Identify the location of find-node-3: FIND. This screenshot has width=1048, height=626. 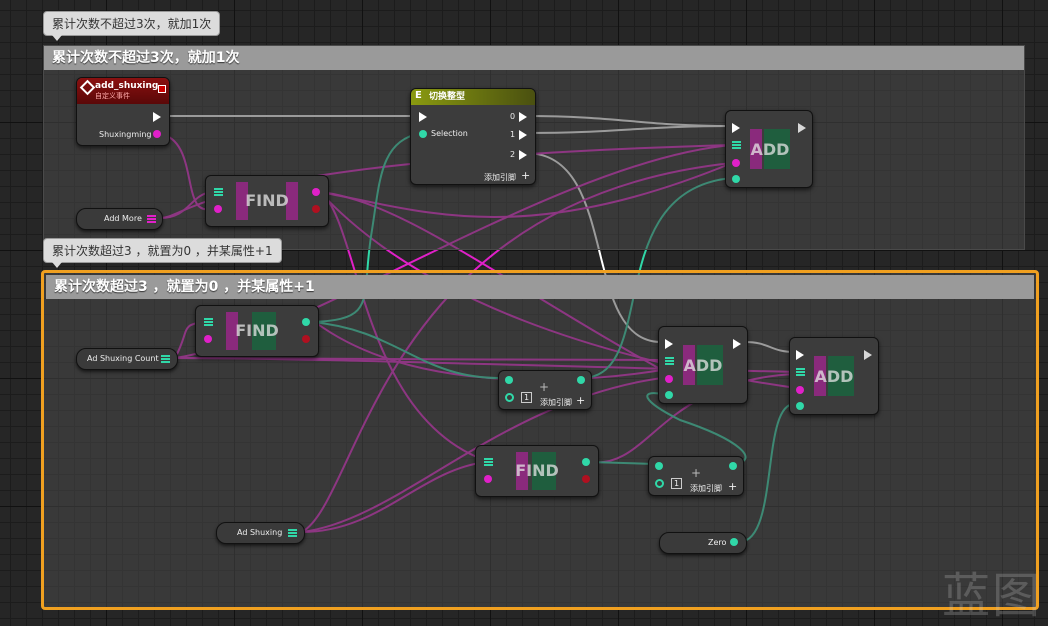
(537, 471).